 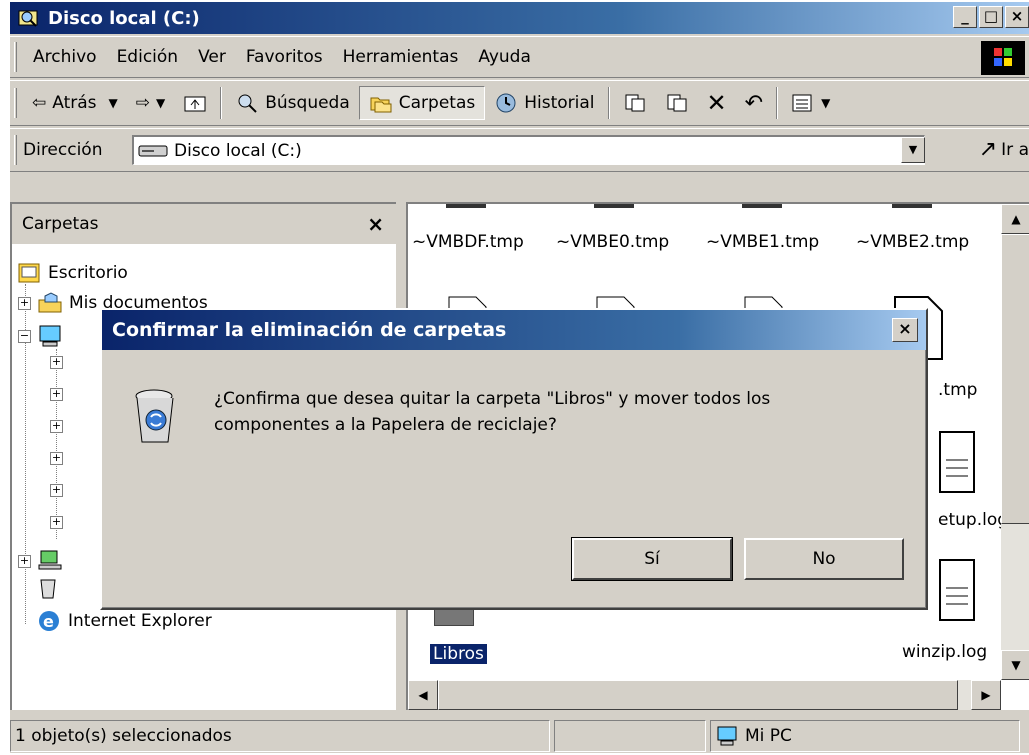 I want to click on undo-icon: ↶, so click(x=754, y=103).